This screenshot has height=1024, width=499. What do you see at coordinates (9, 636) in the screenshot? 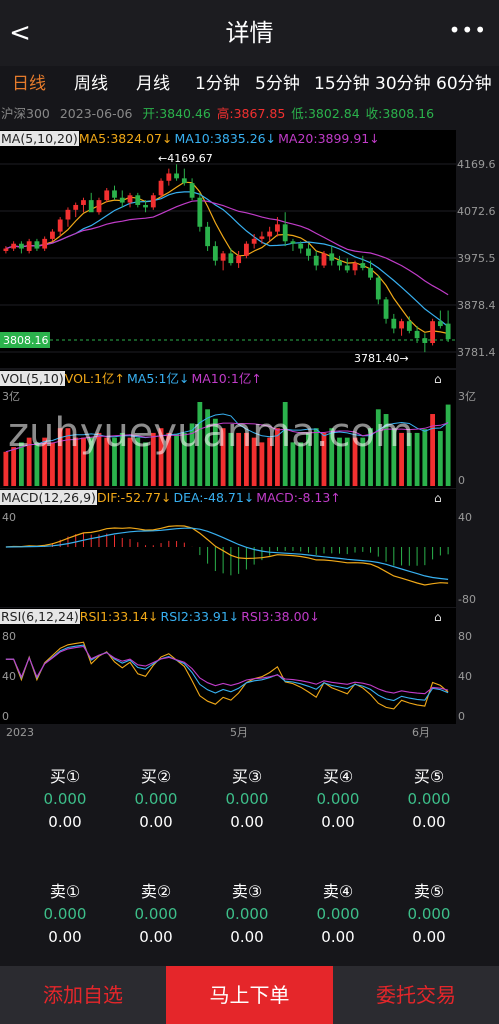
I see `rsi-left-80: 80` at bounding box center [9, 636].